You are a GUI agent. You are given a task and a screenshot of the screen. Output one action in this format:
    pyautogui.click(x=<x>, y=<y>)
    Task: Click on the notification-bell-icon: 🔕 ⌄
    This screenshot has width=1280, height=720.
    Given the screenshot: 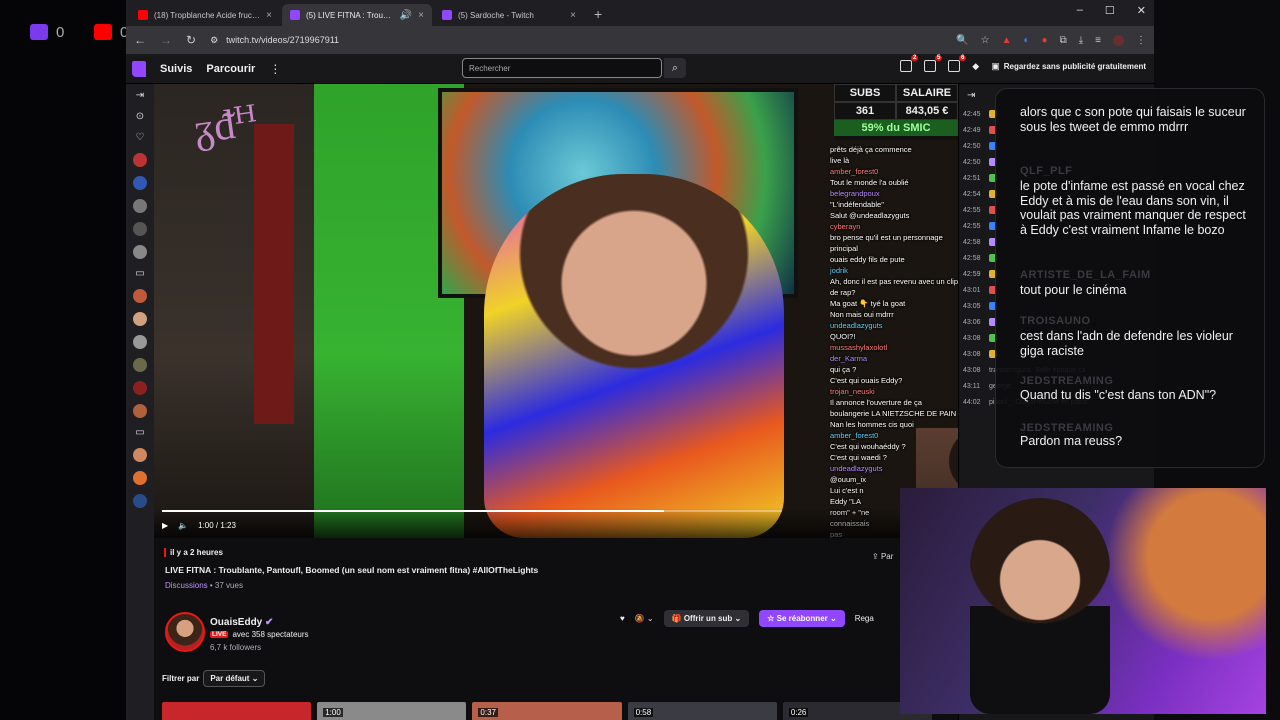 What is the action you would take?
    pyautogui.click(x=644, y=618)
    